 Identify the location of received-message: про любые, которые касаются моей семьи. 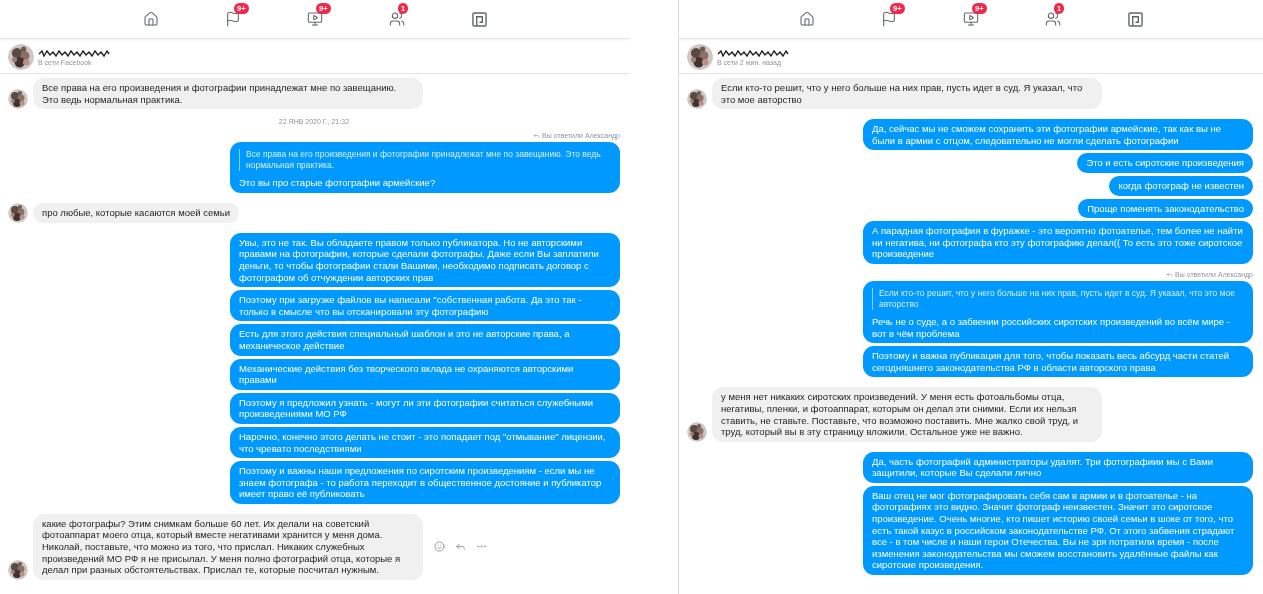
(136, 213).